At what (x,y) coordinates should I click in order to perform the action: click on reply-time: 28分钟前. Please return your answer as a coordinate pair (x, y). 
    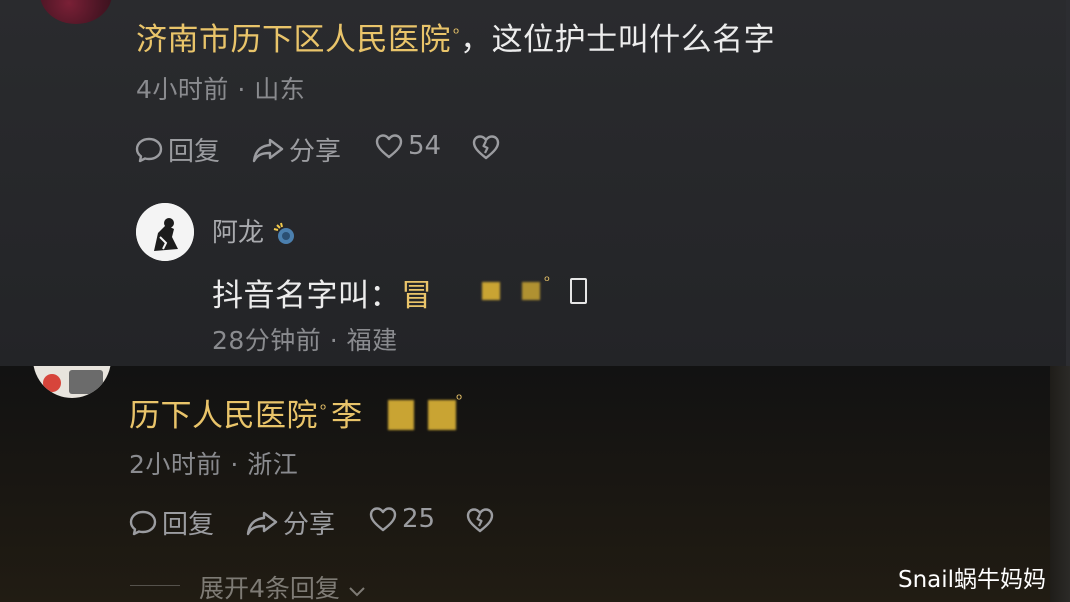
    Looking at the image, I should click on (267, 340).